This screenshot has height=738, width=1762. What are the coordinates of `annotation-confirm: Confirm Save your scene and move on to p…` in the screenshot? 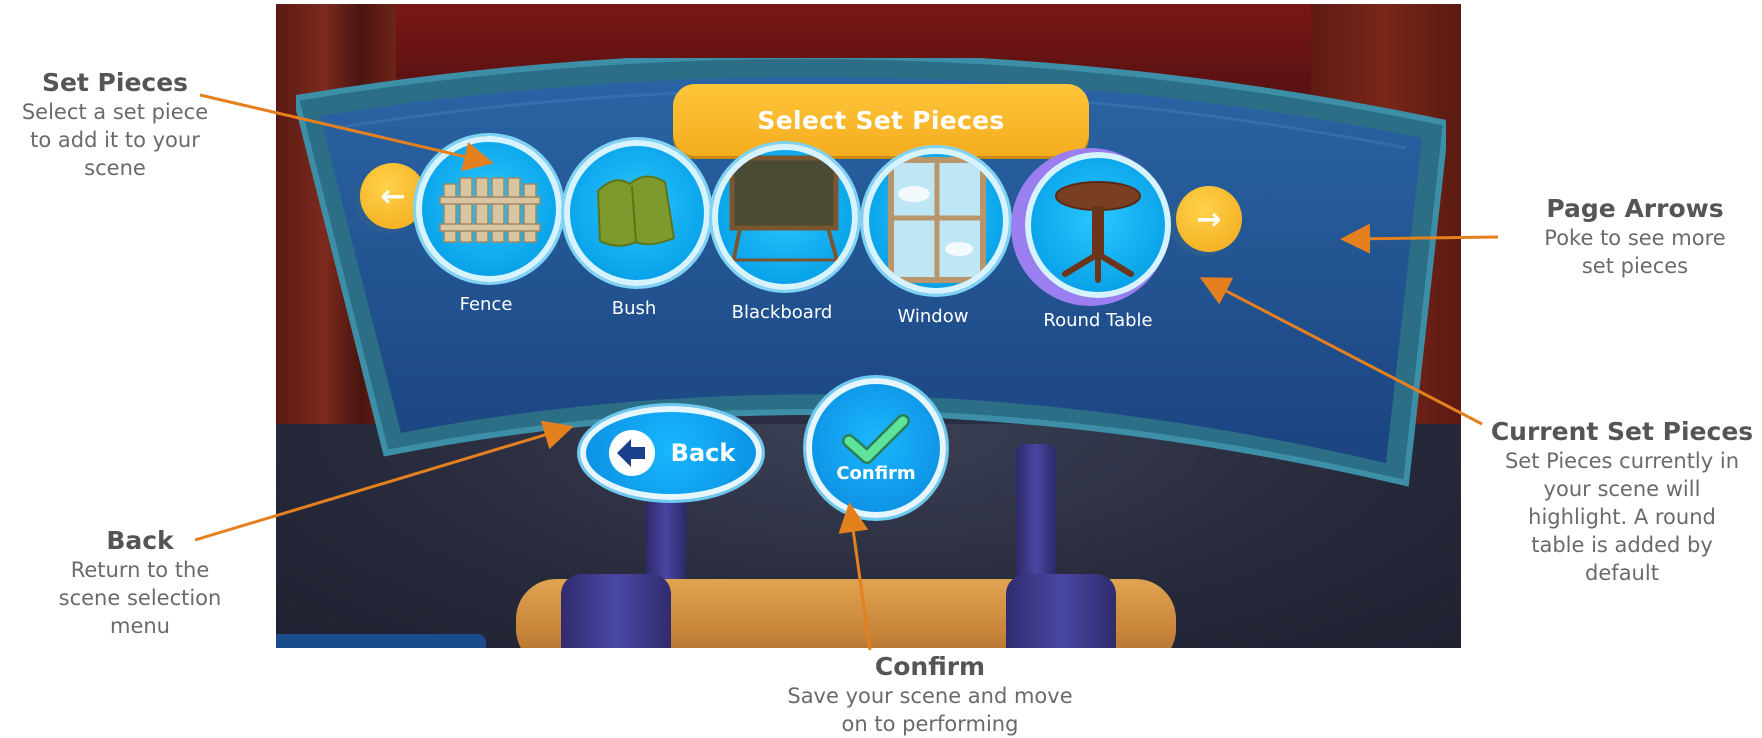 It's located at (930, 695).